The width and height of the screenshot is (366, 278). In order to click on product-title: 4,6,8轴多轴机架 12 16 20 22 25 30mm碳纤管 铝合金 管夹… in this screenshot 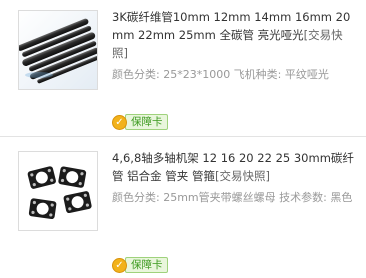, I will do `click(235, 167)`.